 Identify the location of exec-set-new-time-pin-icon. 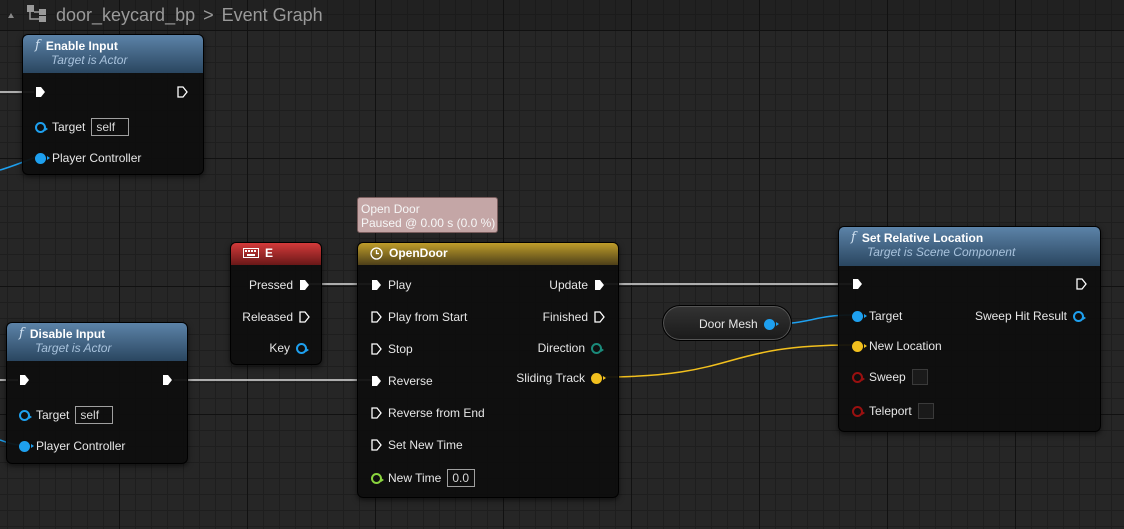
(376, 445).